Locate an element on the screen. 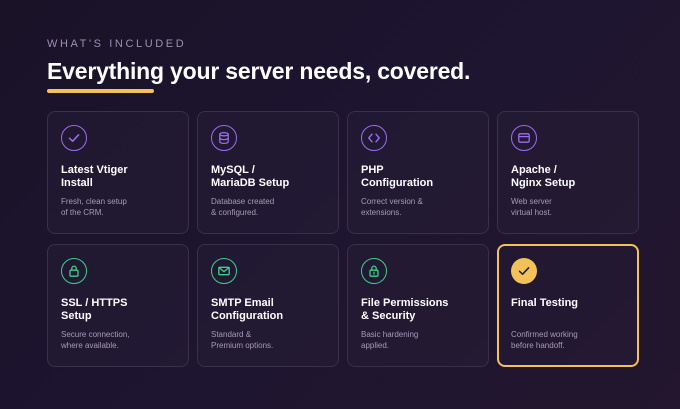 The width and height of the screenshot is (680, 409). section-headline: Everything your server needs, covered. is located at coordinates (259, 71).